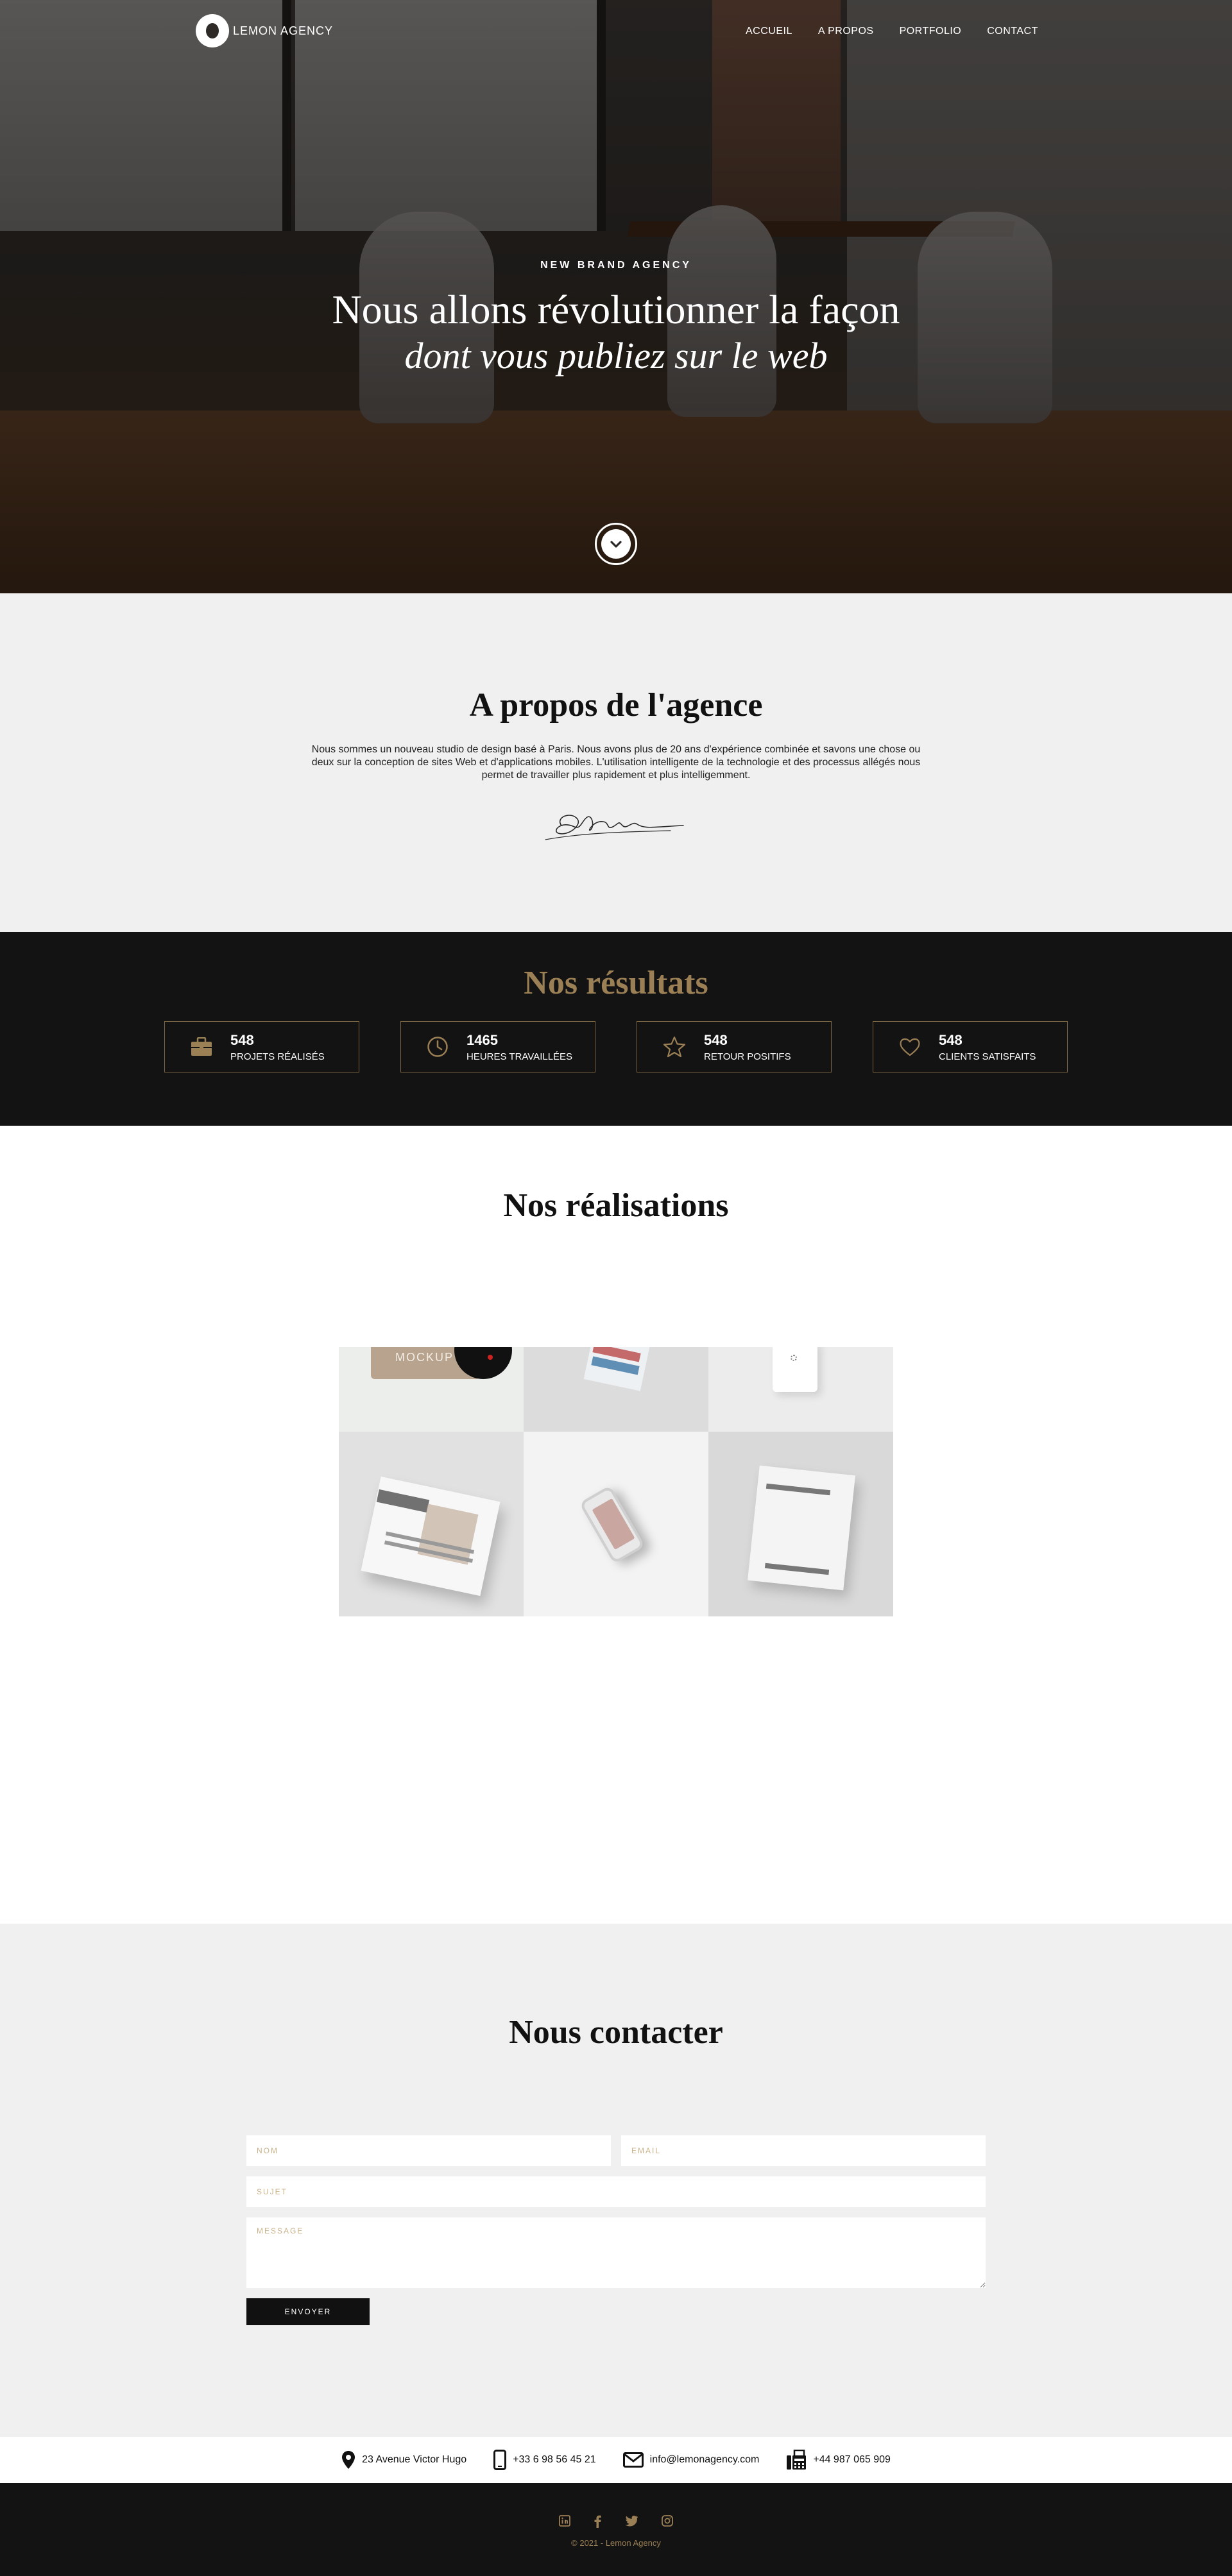 The image size is (1232, 2576). I want to click on stat-value: 1465, so click(482, 1039).